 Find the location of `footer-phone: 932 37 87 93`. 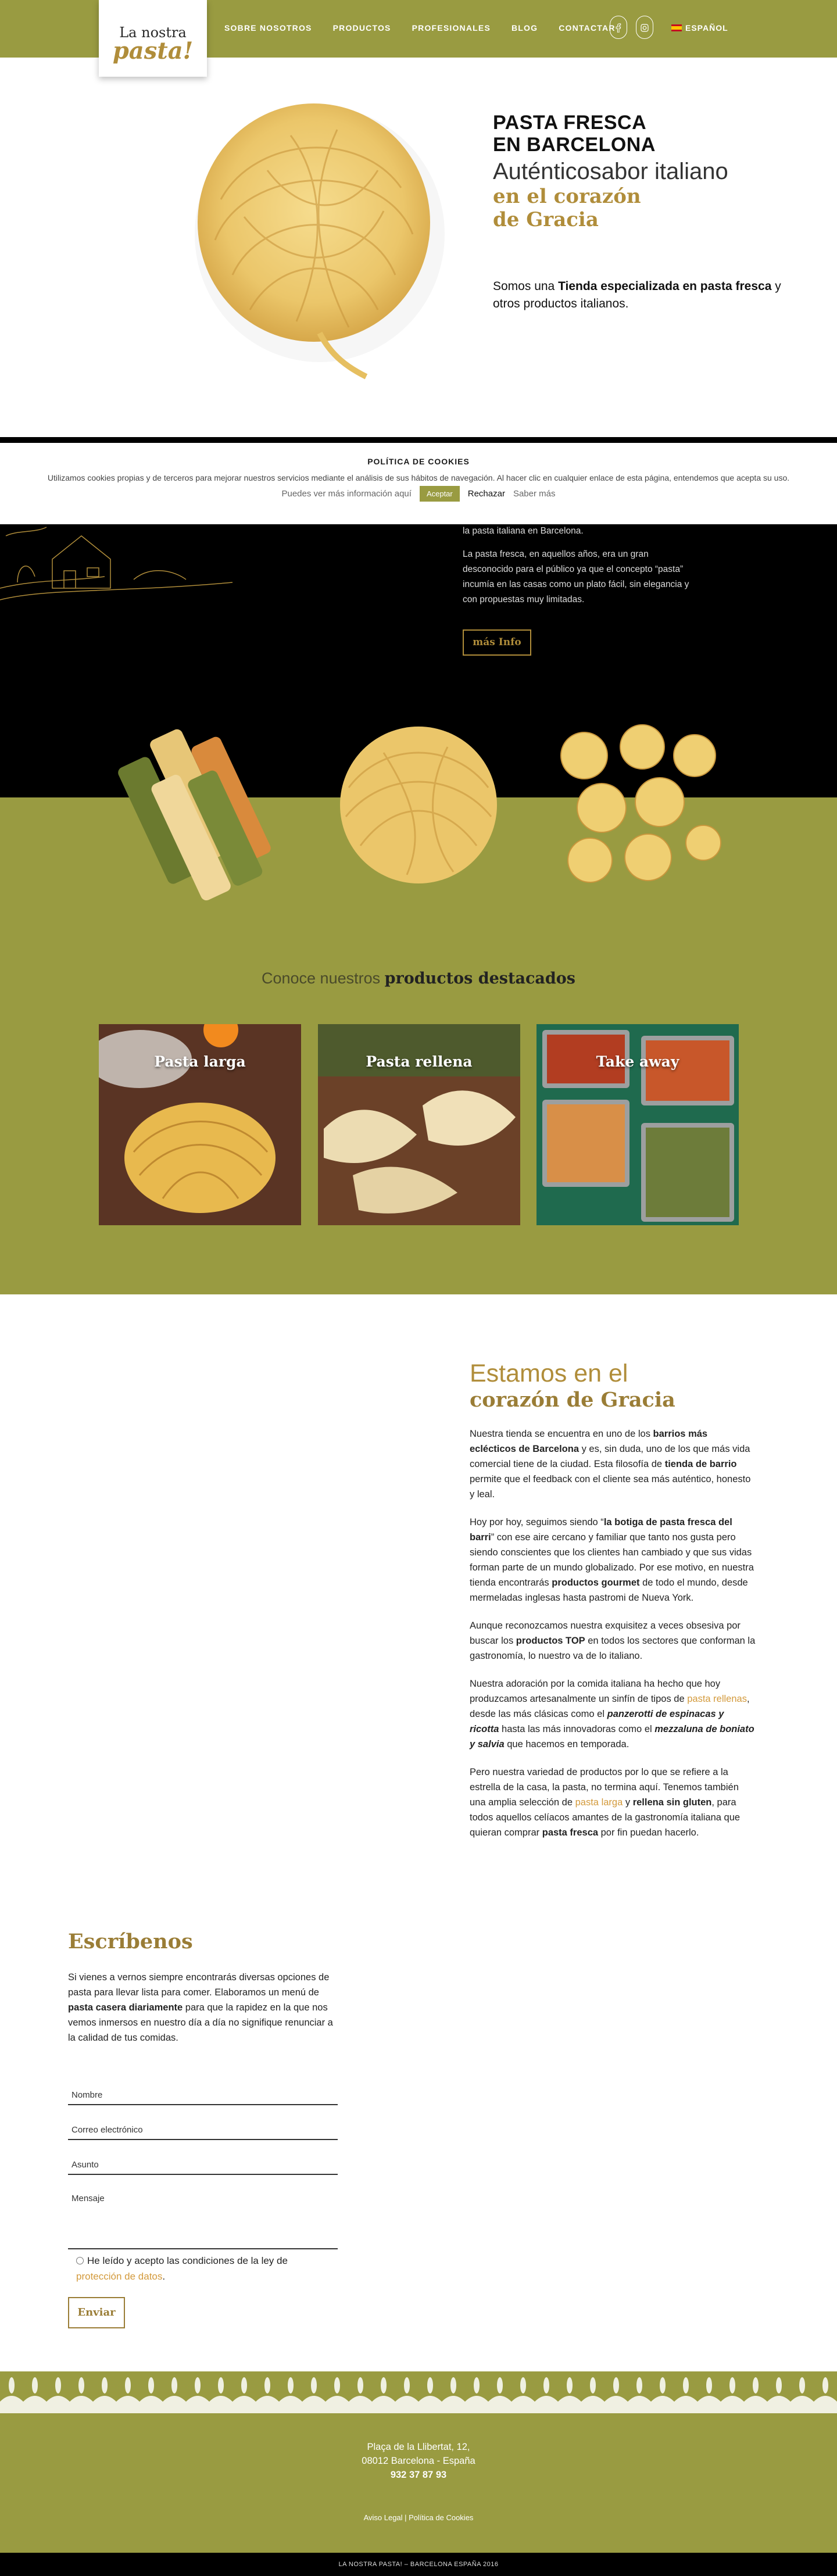

footer-phone: 932 37 87 93 is located at coordinates (419, 2475).